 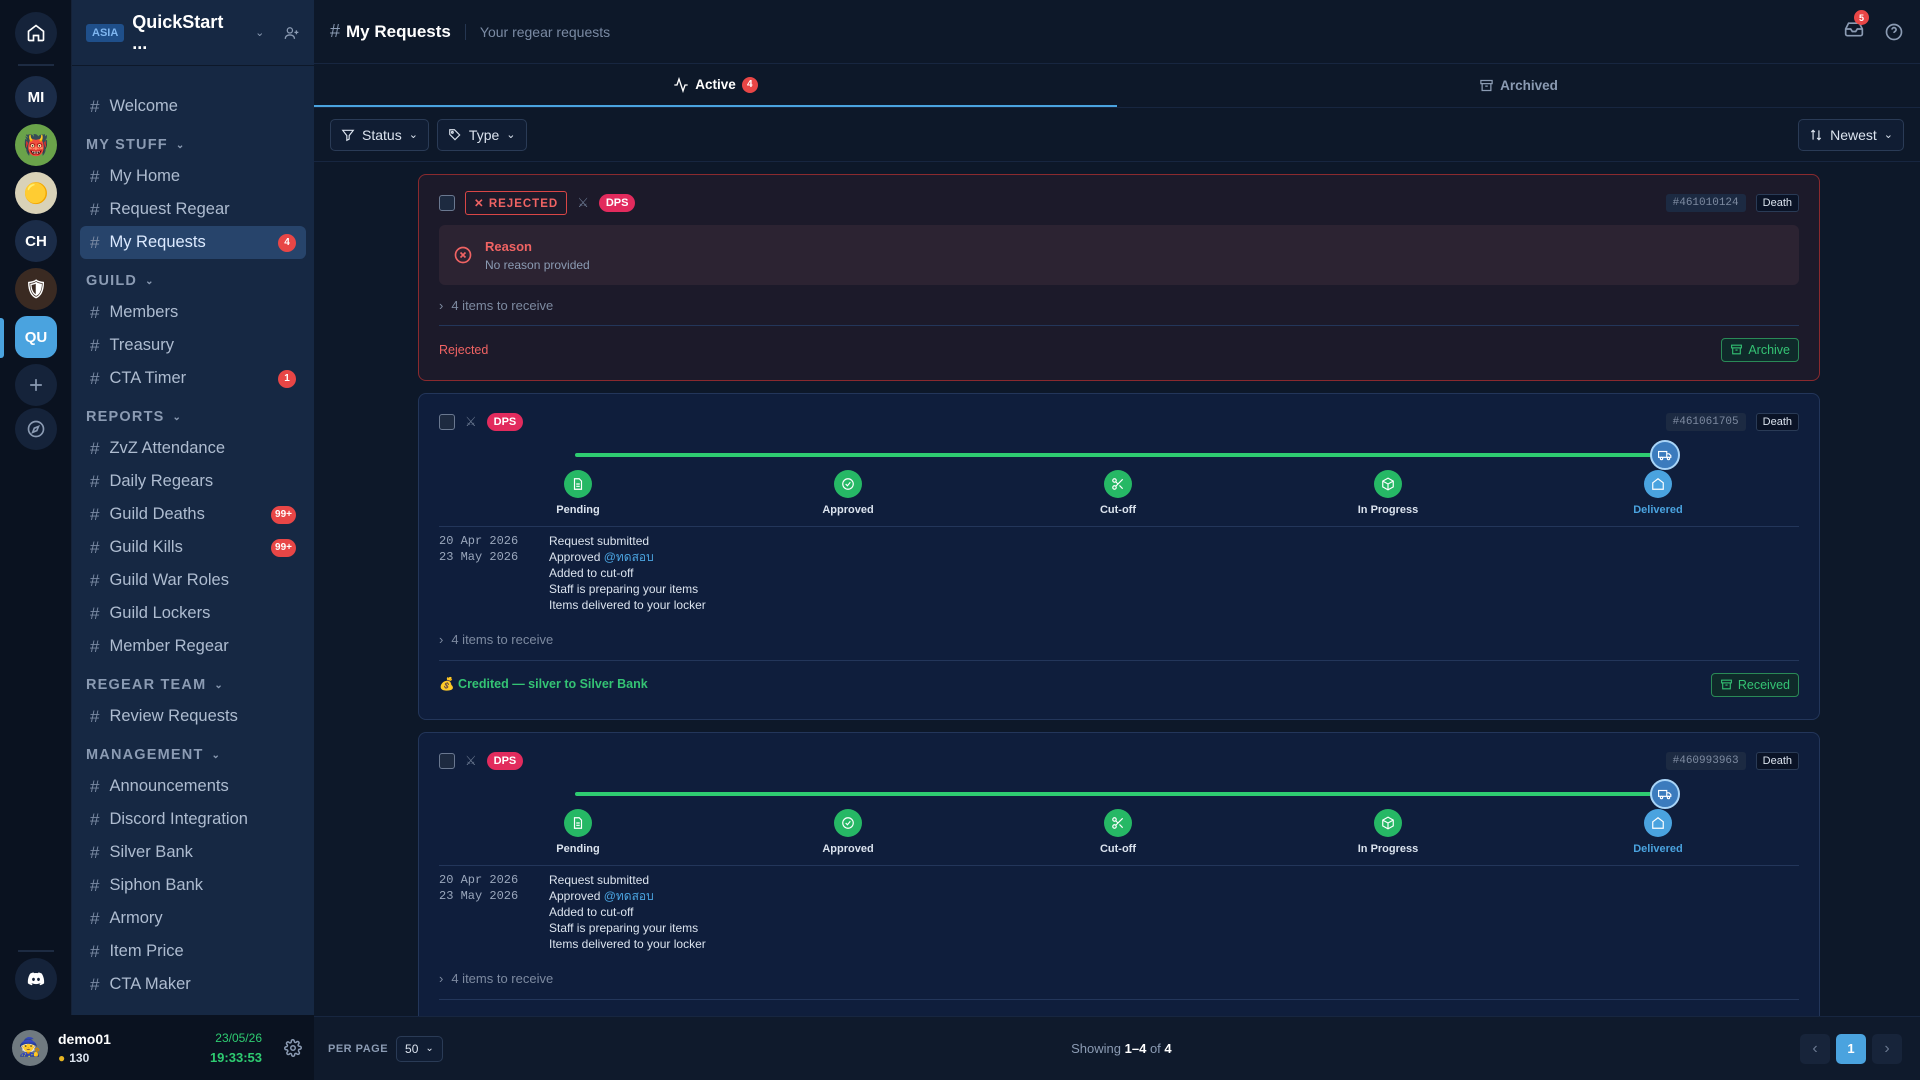 What do you see at coordinates (464, 349) in the screenshot?
I see `footer-status: Rejected` at bounding box center [464, 349].